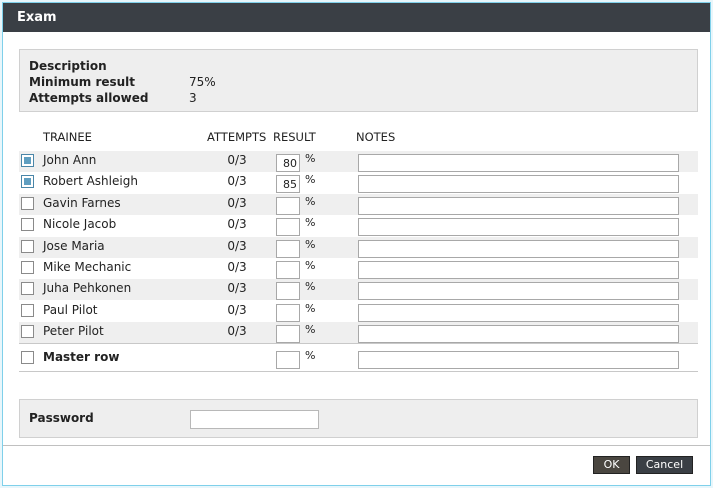 The height and width of the screenshot is (488, 713). Describe the element at coordinates (70, 309) in the screenshot. I see `trainee-name: Paul Pilot` at that location.